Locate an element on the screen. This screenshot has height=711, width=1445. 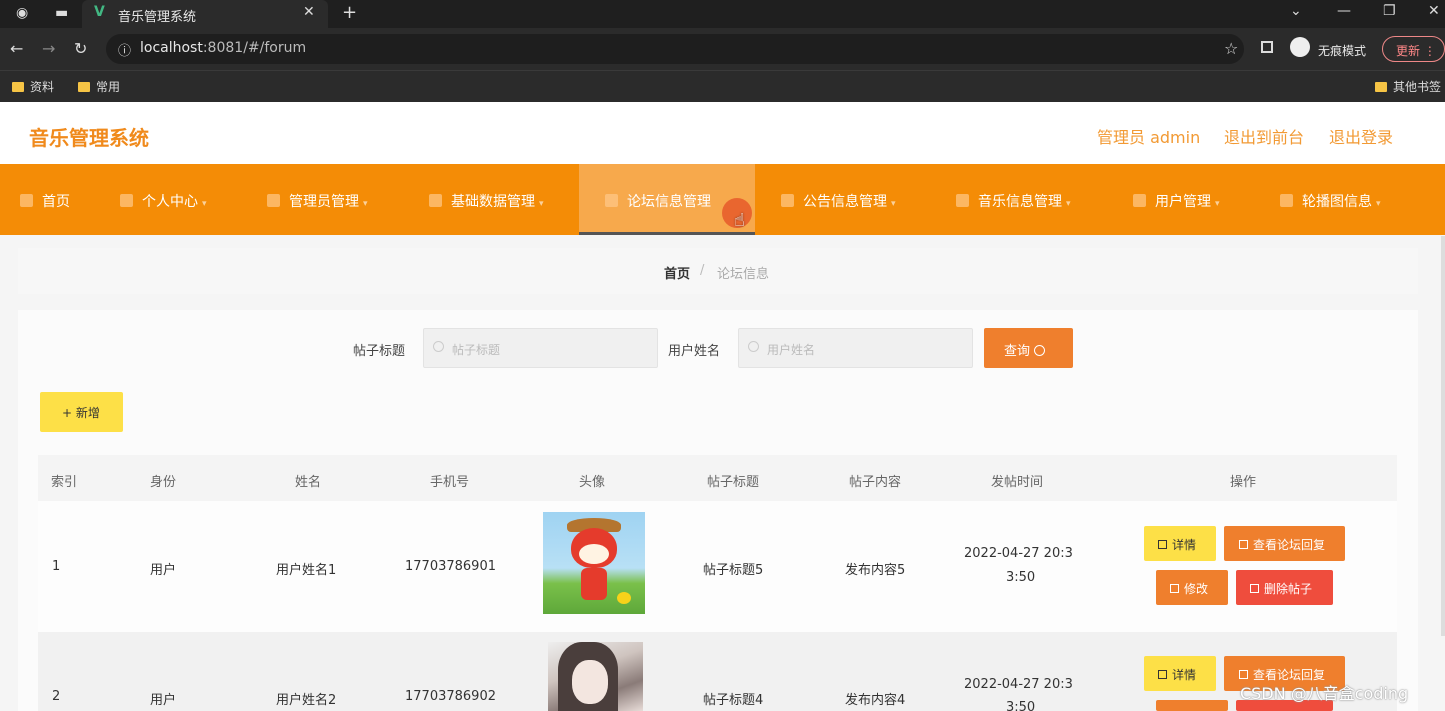
nav-item-music: 音乐信息管理 ▾ is located at coordinates (1013, 199).